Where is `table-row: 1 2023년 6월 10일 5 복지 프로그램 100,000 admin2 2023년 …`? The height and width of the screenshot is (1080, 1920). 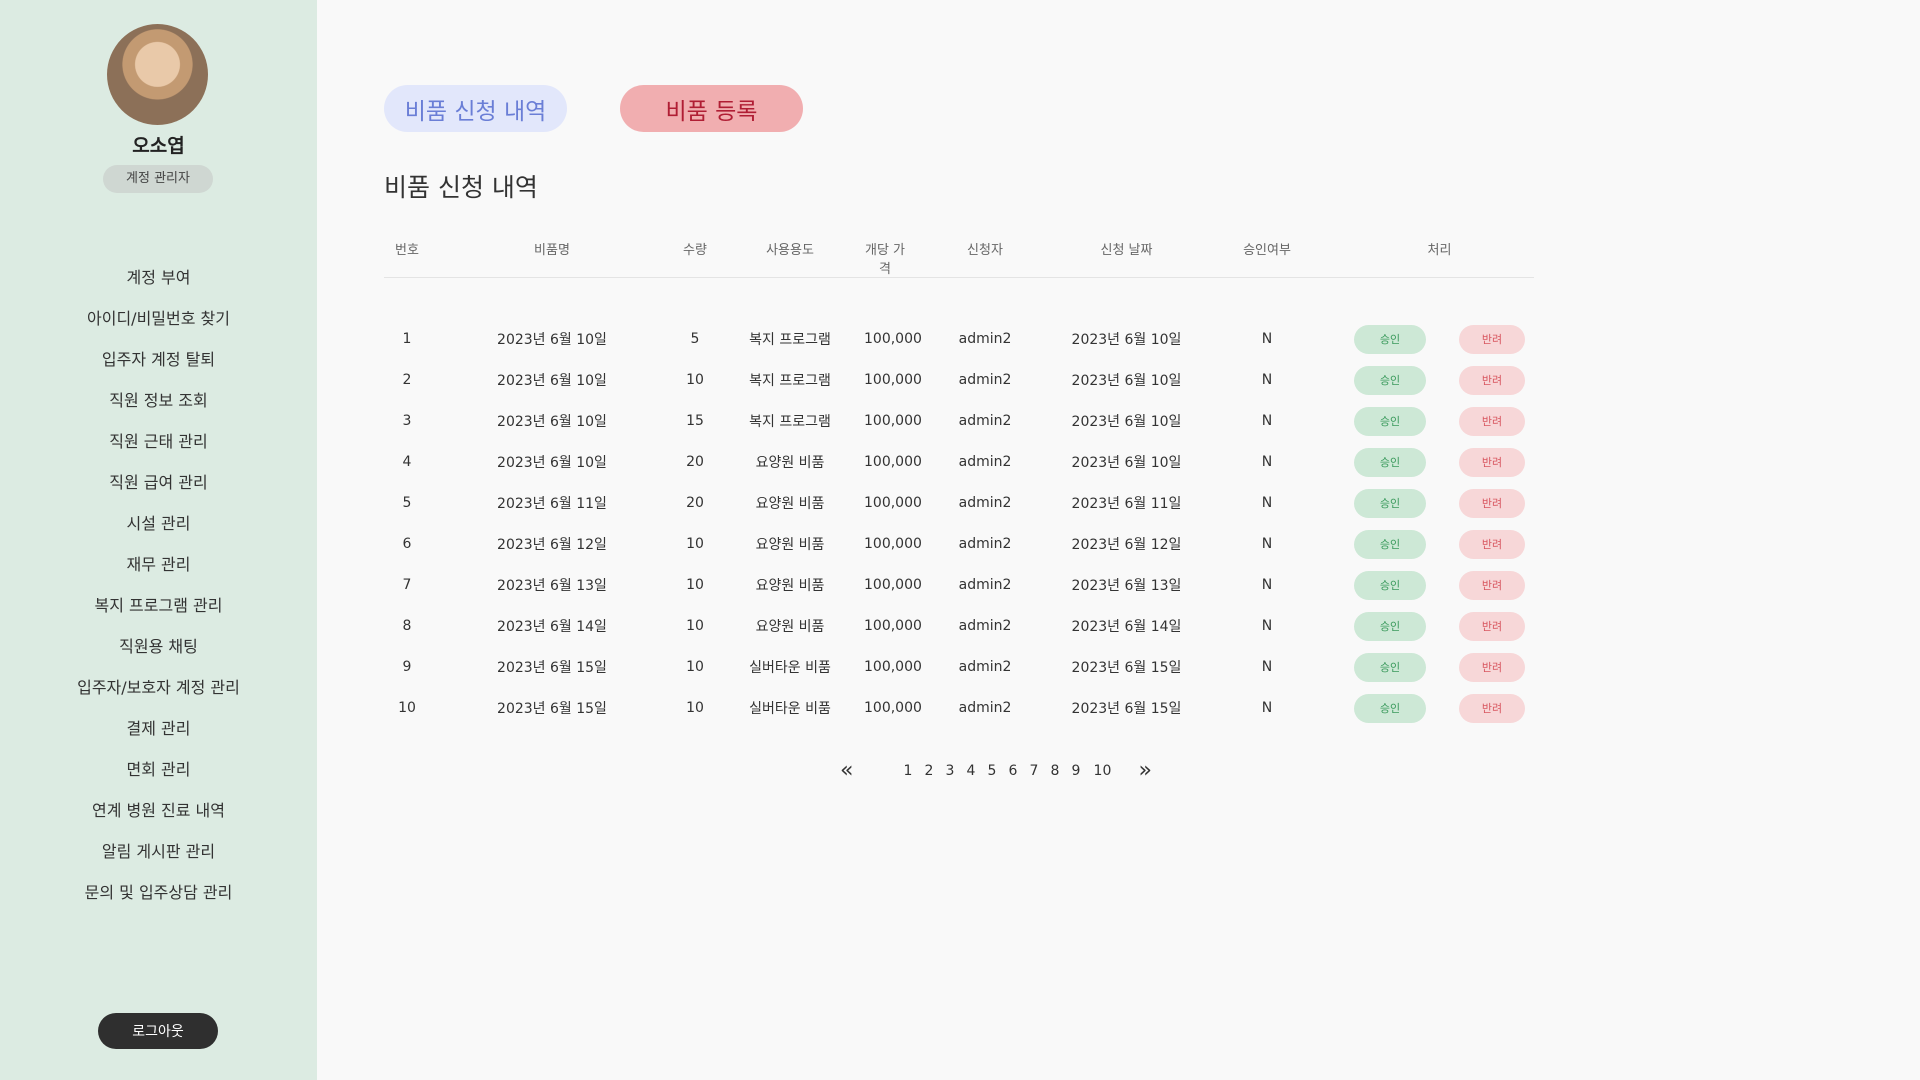 table-row: 1 2023년 6월 10일 5 복지 프로그램 100,000 admin2 2023년 … is located at coordinates (959, 339).